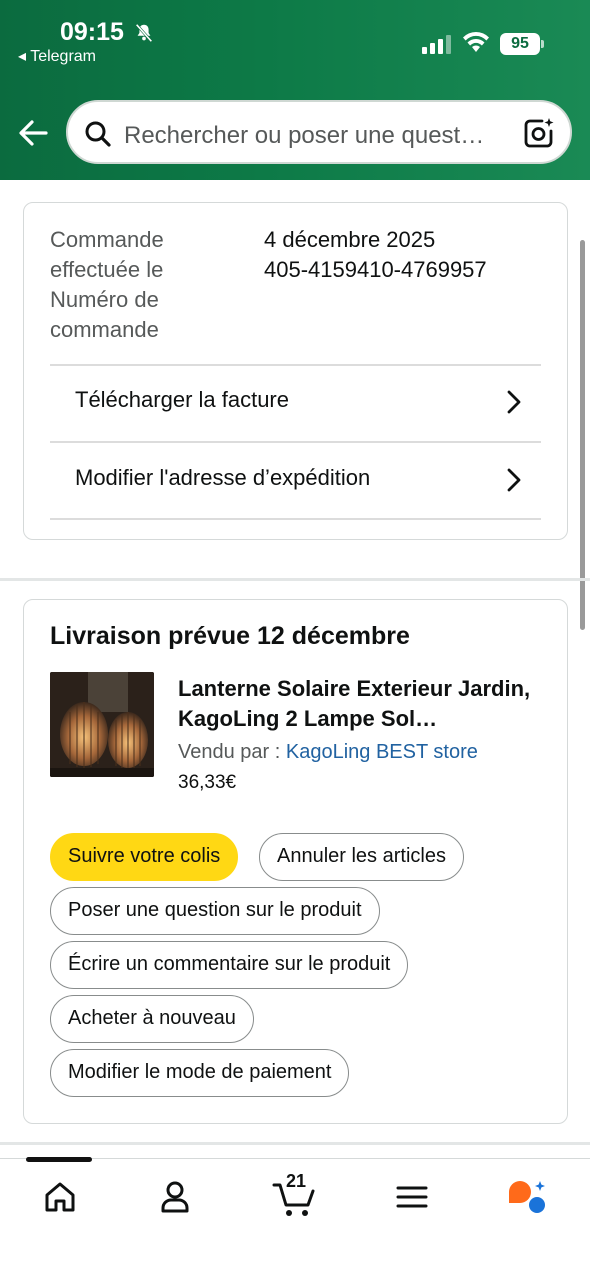 The height and width of the screenshot is (1280, 590). I want to click on cart-count-badge: 21, so click(296, 1181).